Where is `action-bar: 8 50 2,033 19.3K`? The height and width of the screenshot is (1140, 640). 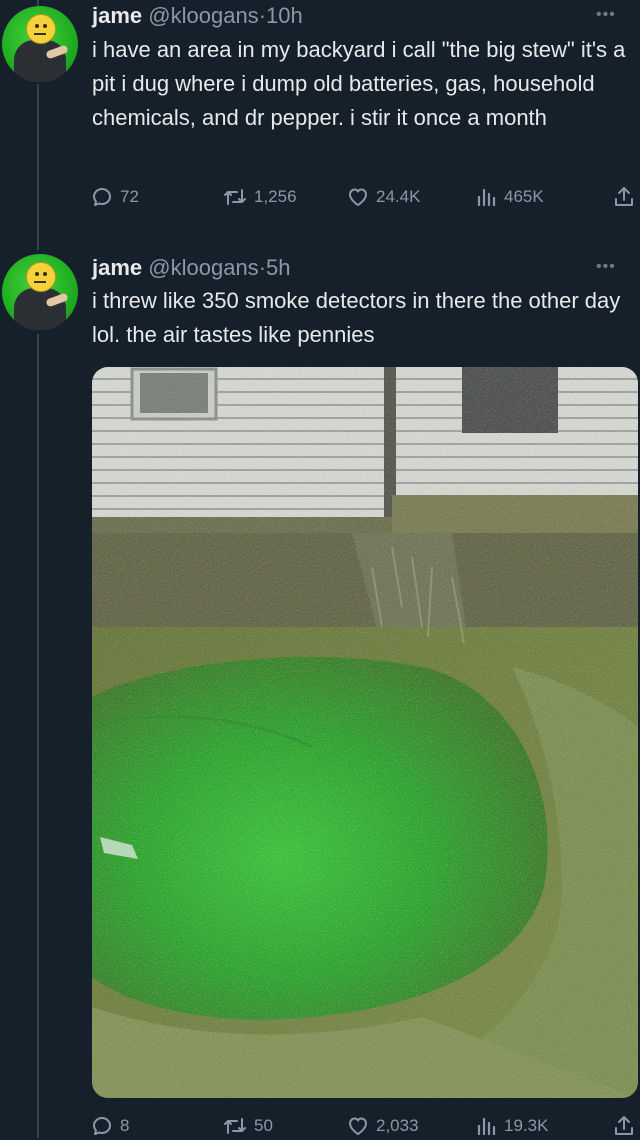 action-bar: 8 50 2,033 19.3K is located at coordinates (363, 1126).